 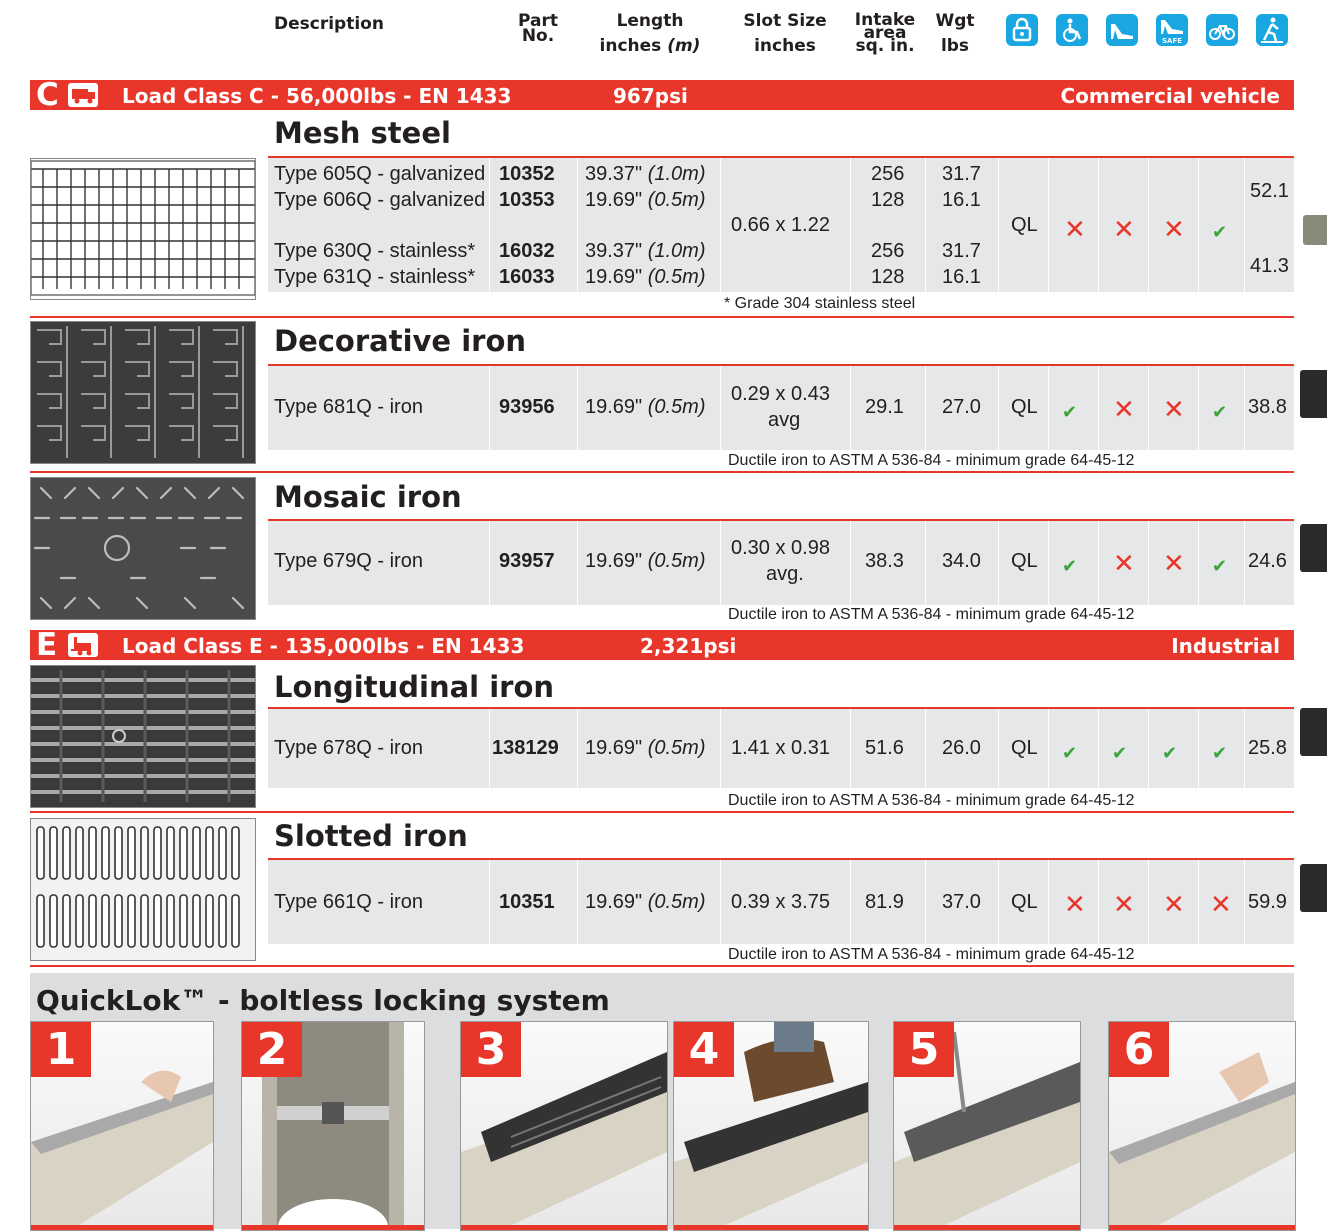 What do you see at coordinates (650, 96) in the screenshot?
I see `load-class-psi: 967psi` at bounding box center [650, 96].